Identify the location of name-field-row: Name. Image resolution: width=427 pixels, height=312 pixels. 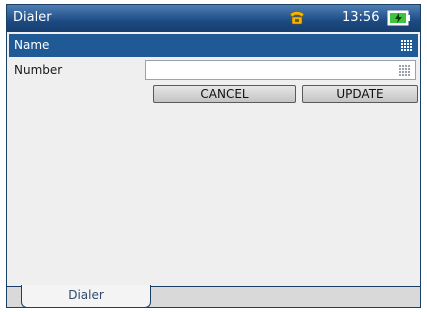
(213, 45).